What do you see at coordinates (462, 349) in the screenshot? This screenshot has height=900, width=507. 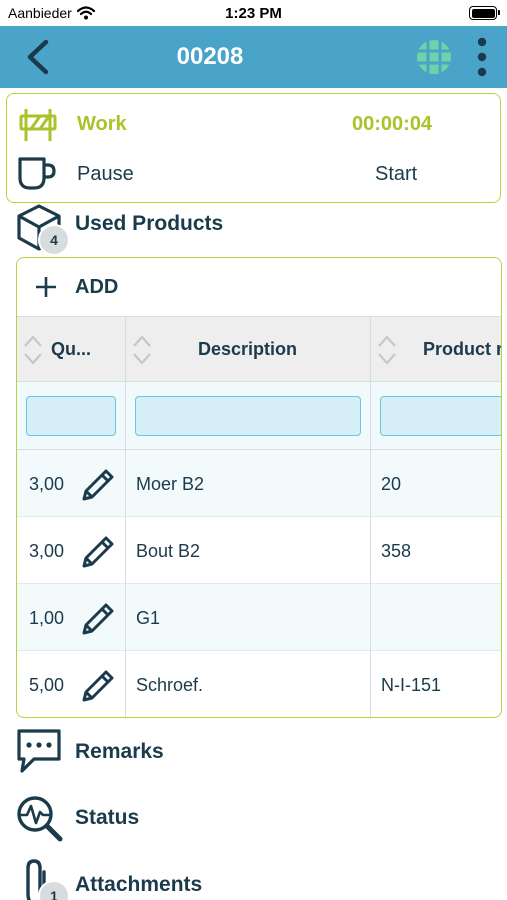 I see `product-number-header-label: Product r` at bounding box center [462, 349].